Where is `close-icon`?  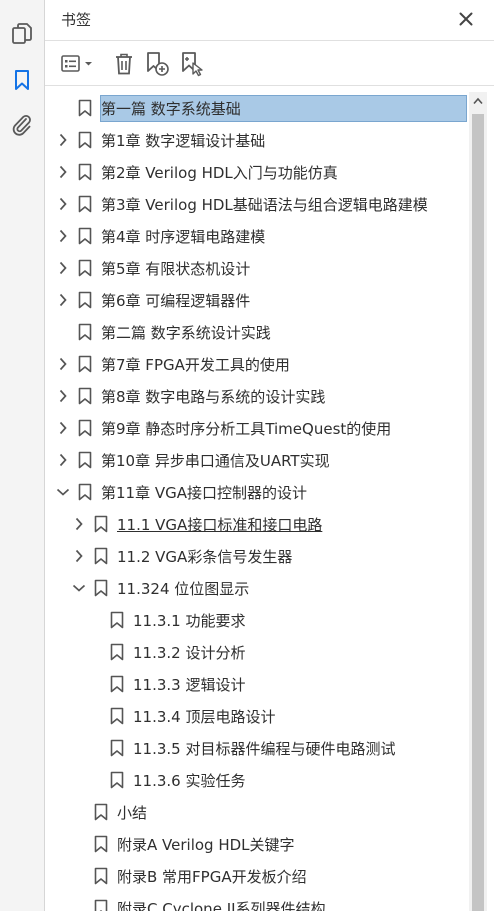
close-icon is located at coordinates (466, 19).